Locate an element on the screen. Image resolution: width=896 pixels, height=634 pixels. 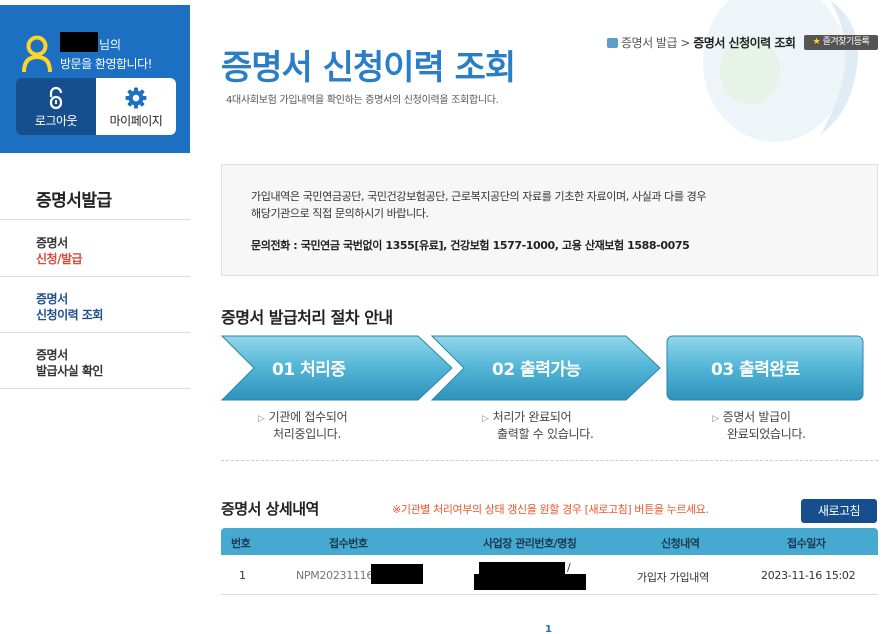
logout-button: 로그아웃 is located at coordinates (56, 106).